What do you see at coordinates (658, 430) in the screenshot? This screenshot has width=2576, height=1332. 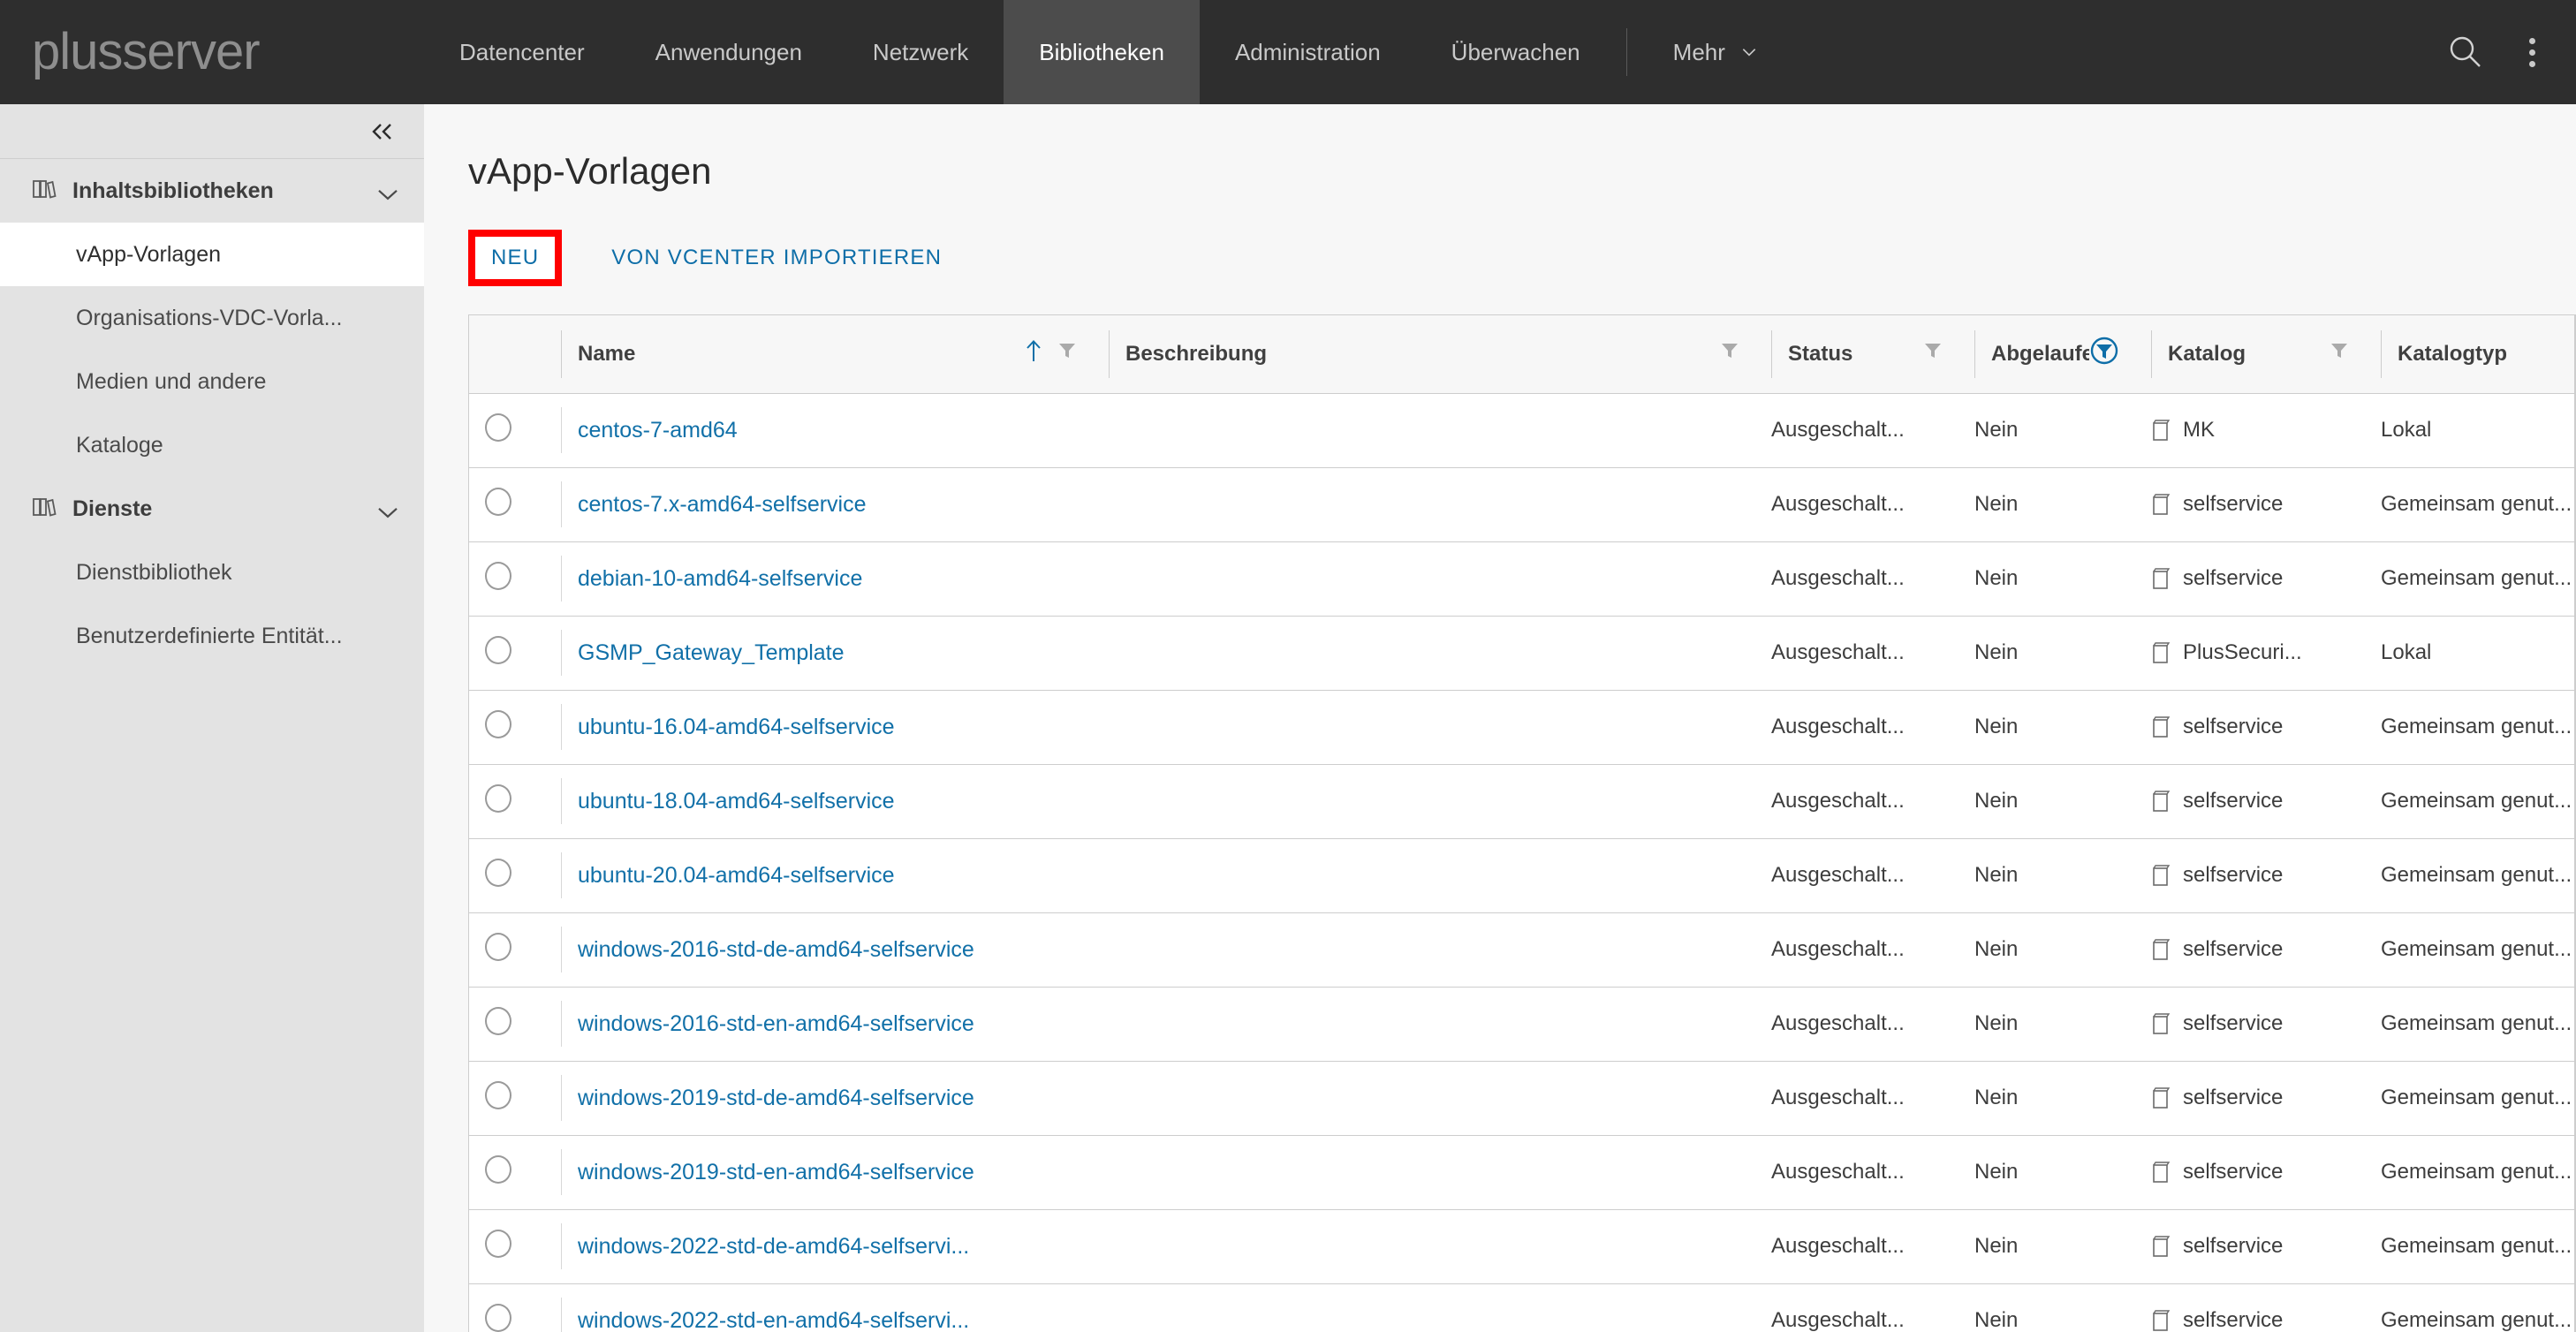 I see `template-name-link: centos-7-amd64` at bounding box center [658, 430].